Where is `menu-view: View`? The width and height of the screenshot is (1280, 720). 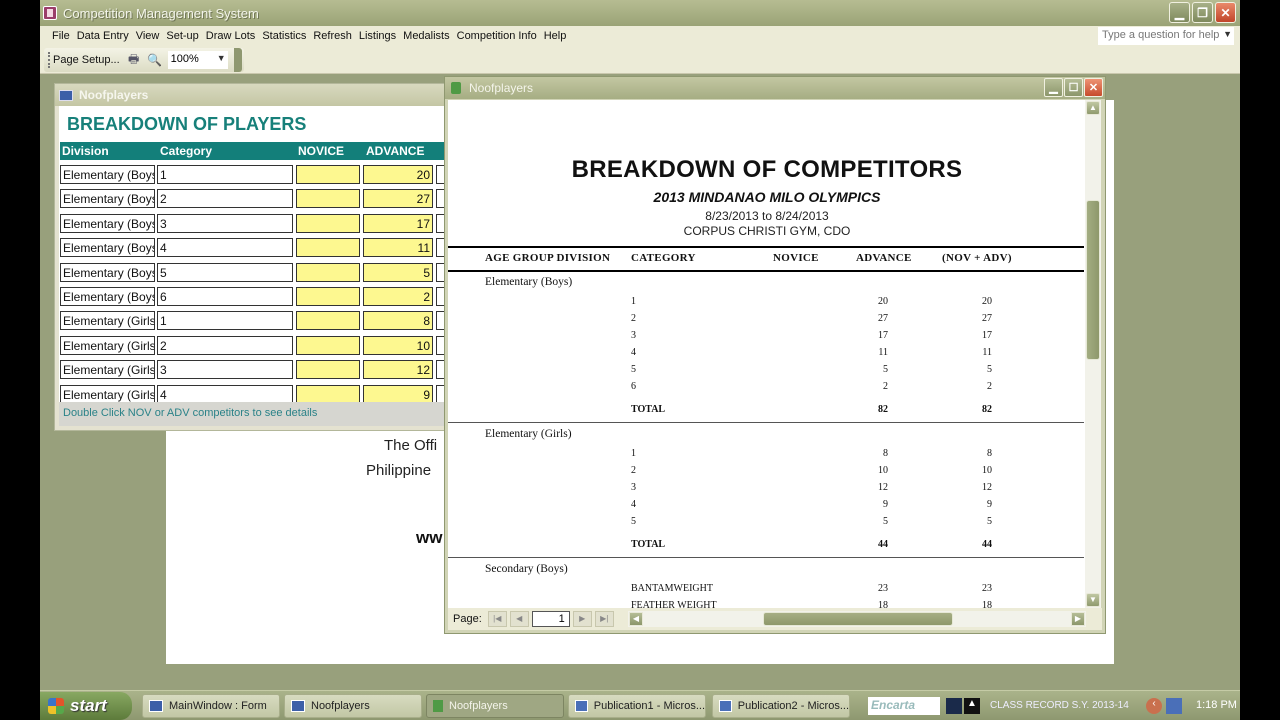
menu-view: View is located at coordinates (148, 36).